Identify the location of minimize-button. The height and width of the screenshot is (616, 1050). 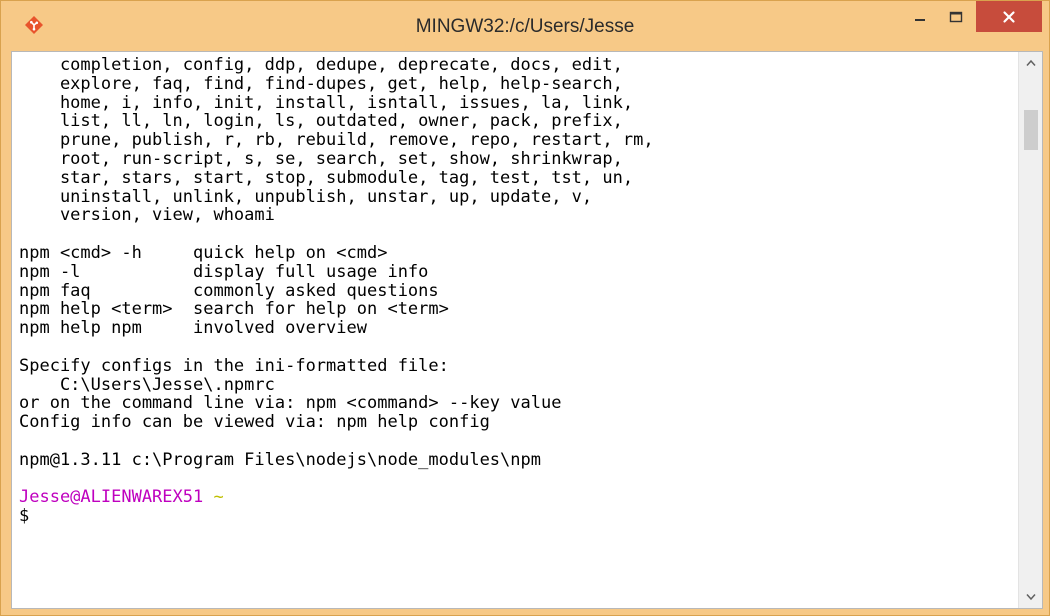
(920, 17).